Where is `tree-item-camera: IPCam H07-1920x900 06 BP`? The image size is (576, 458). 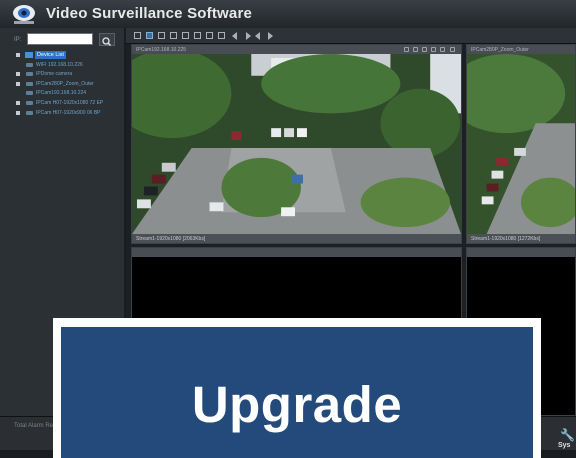
tree-item-camera: IPCam H07-1920x900 06 BP is located at coordinates (66, 114).